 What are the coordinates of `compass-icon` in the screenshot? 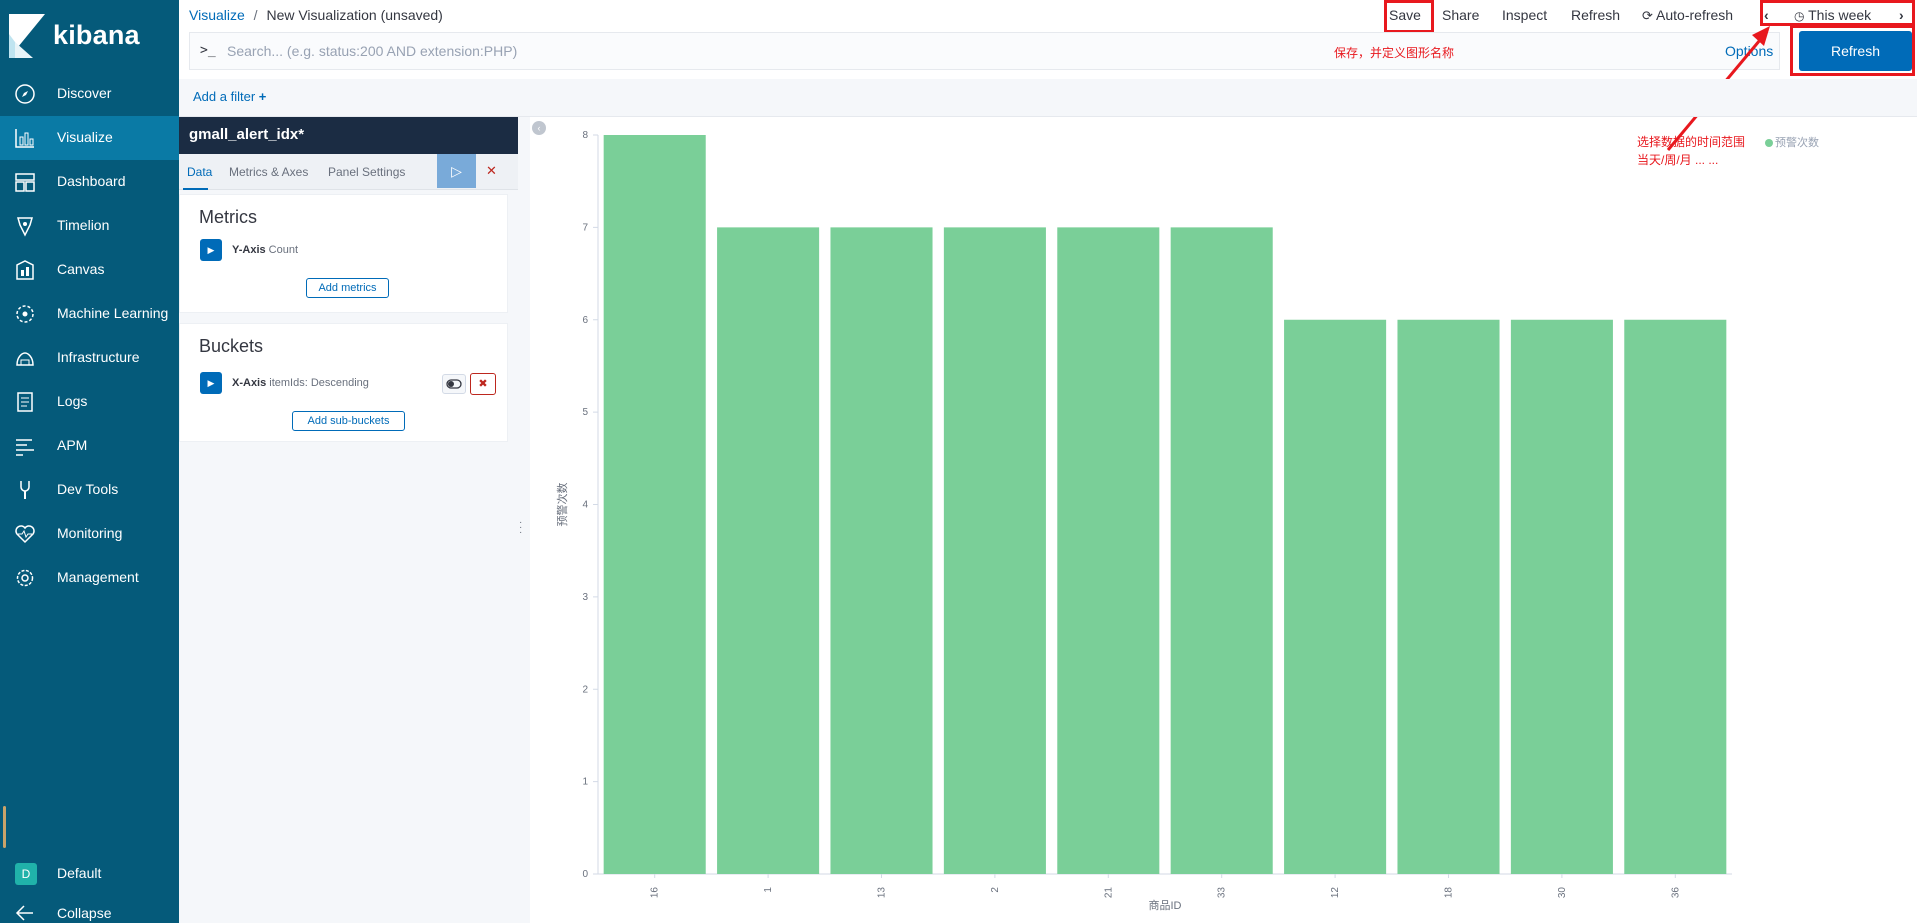 It's located at (25, 94).